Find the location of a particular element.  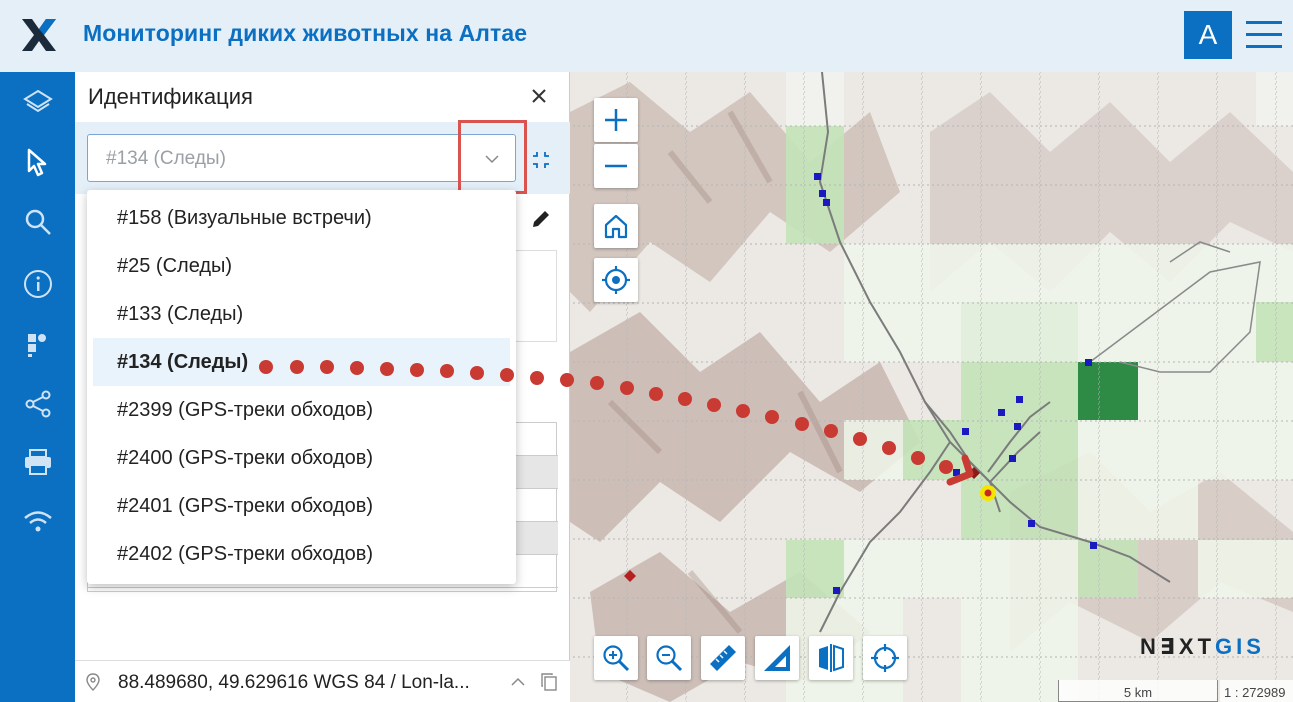

app-header: Мониторинг диких животных на Алтае A is located at coordinates (646, 36).